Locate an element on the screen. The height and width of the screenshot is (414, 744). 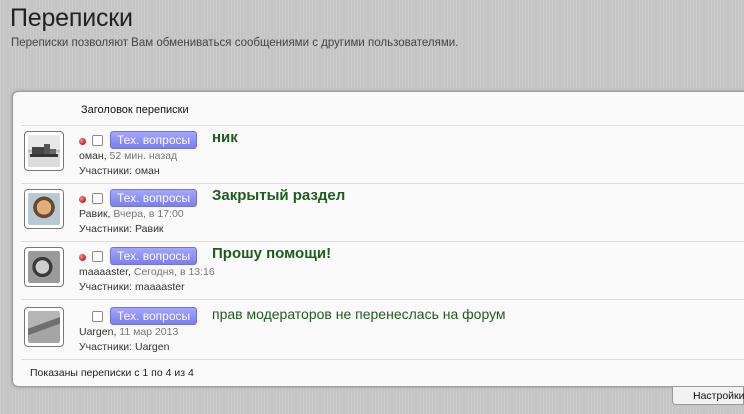
thread-meta: maaaaster, Сегодня, в 13:16 is located at coordinates (147, 272).